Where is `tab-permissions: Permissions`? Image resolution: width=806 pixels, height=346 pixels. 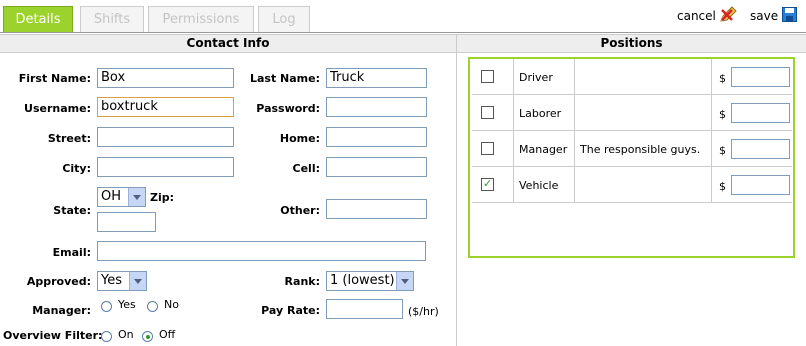
tab-permissions: Permissions is located at coordinates (201, 19).